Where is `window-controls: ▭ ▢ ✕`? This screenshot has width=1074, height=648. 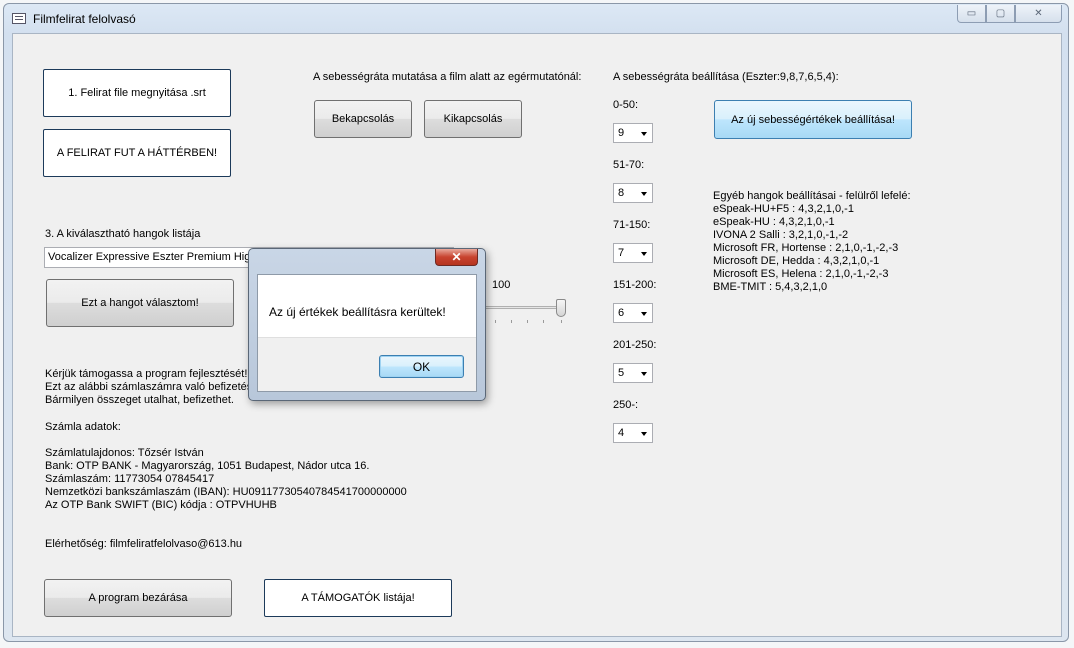 window-controls: ▭ ▢ ✕ is located at coordinates (1009, 14).